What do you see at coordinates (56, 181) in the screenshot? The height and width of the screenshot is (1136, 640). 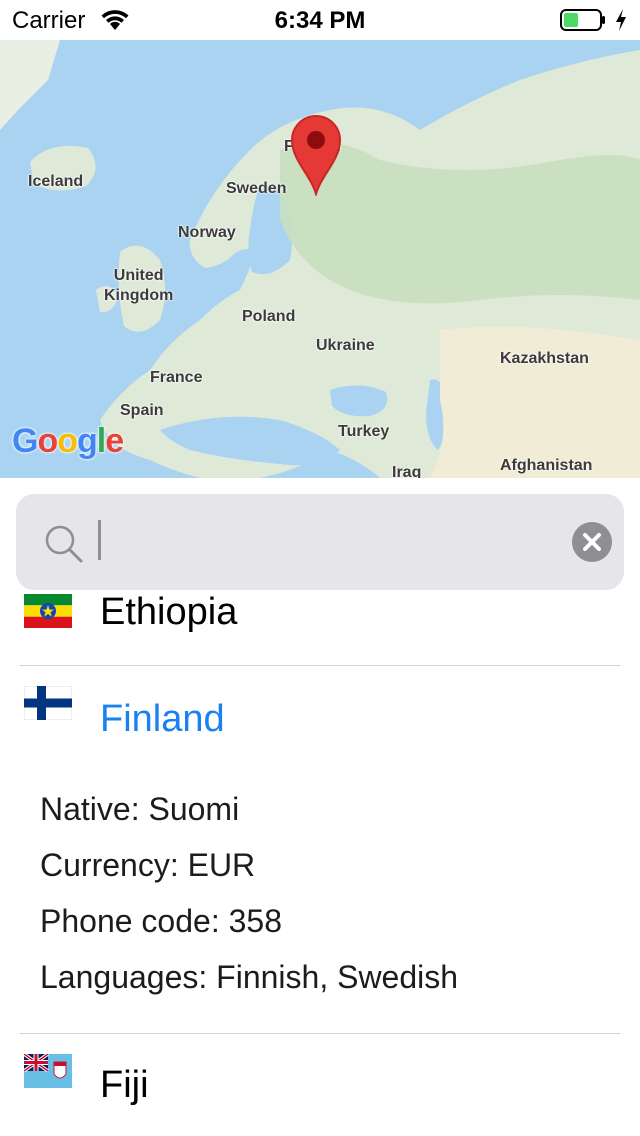 I see `map-label-iceland: Iceland` at bounding box center [56, 181].